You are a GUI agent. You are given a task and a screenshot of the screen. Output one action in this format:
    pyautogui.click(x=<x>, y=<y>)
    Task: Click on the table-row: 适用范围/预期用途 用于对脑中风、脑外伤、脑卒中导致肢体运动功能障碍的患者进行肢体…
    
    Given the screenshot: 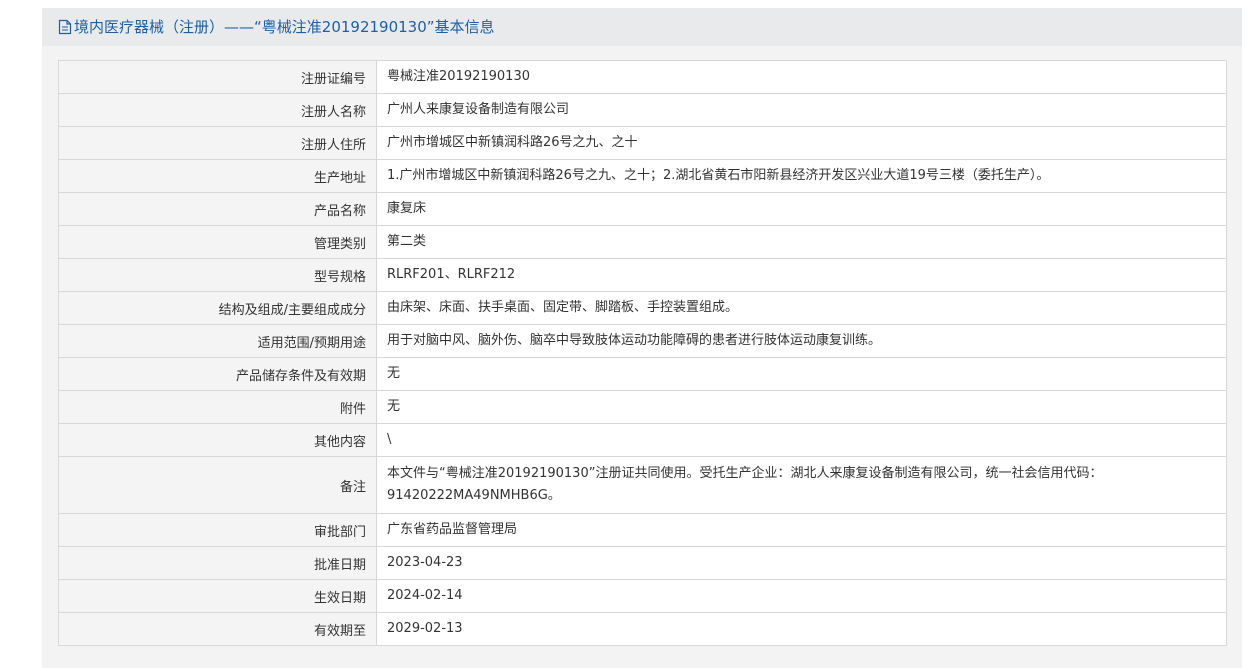 What is the action you would take?
    pyautogui.click(x=642, y=341)
    